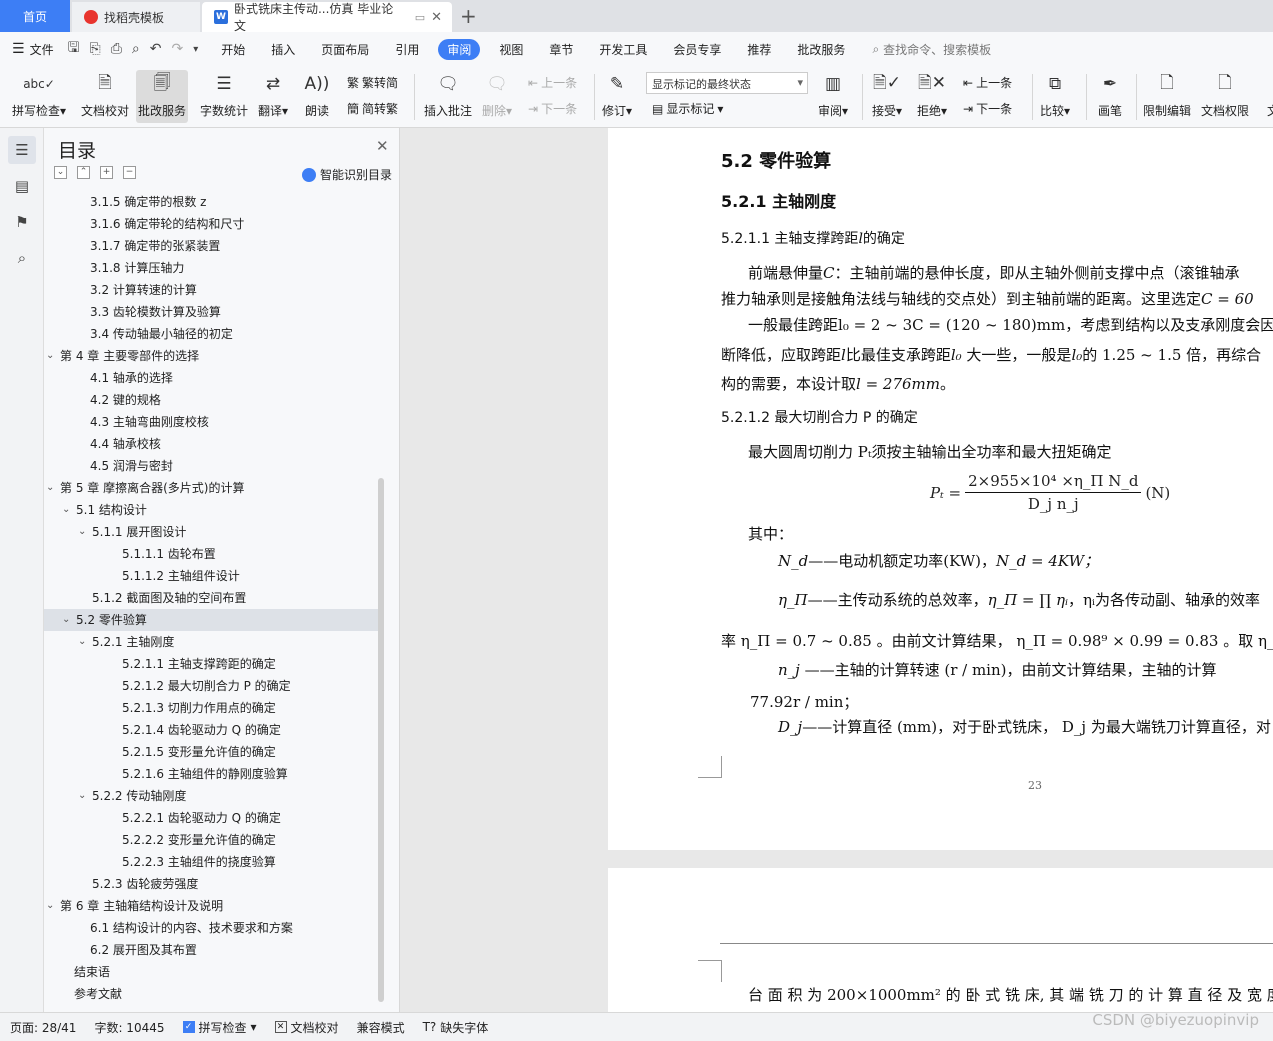 This screenshot has width=1273, height=1041. Describe the element at coordinates (22, 186) in the screenshot. I see `chapter-nav-icon: ▤` at that location.